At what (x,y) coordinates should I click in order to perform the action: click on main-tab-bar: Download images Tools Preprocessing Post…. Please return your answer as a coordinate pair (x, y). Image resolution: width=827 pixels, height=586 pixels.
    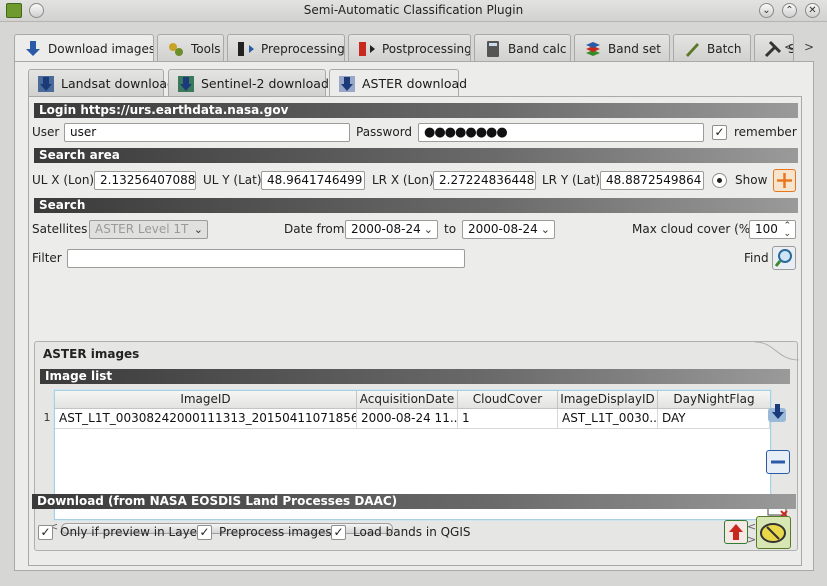
    Looking at the image, I should click on (420, 49).